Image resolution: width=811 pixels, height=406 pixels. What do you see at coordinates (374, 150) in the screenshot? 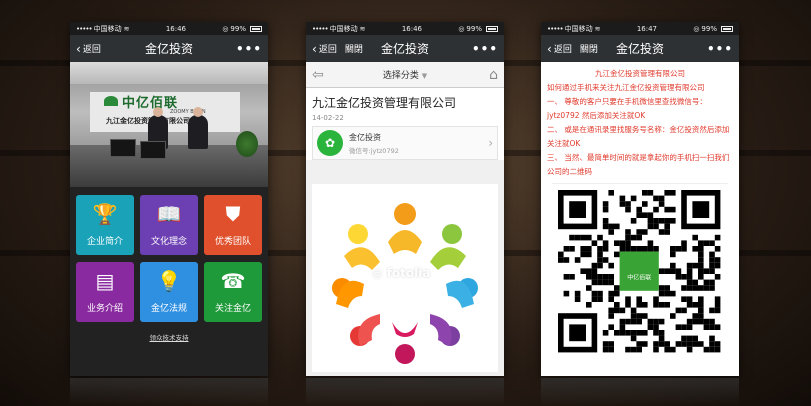
I see `wechat-id: 微信号:jytz0792` at bounding box center [374, 150].